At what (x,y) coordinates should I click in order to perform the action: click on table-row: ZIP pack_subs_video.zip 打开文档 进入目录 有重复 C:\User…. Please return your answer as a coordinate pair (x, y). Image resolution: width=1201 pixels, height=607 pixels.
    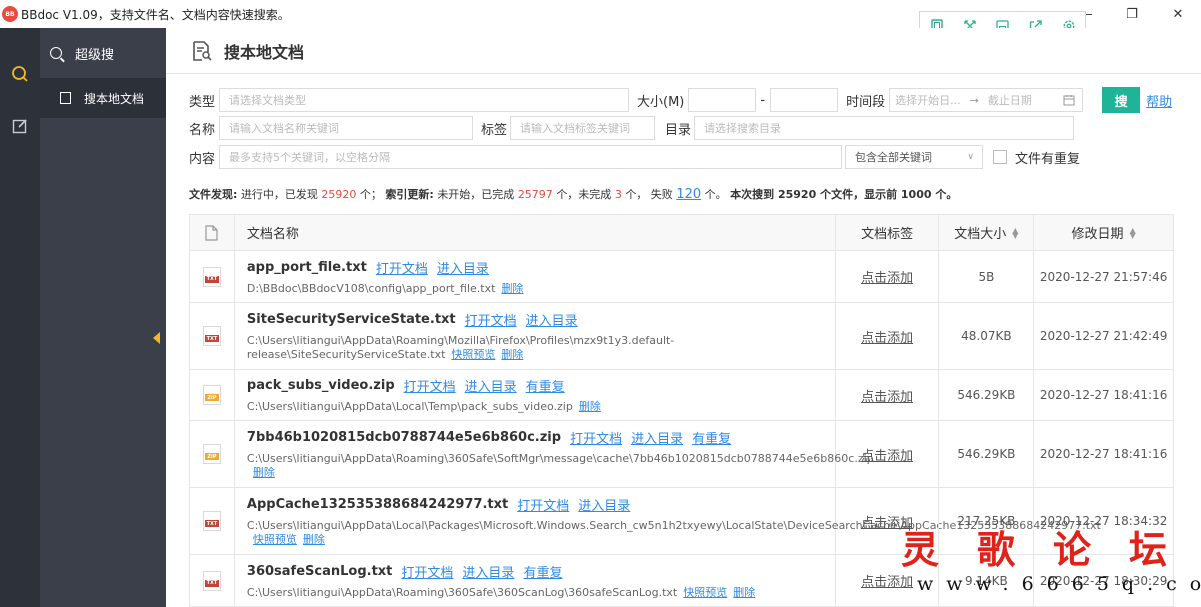
    Looking at the image, I should click on (681, 395).